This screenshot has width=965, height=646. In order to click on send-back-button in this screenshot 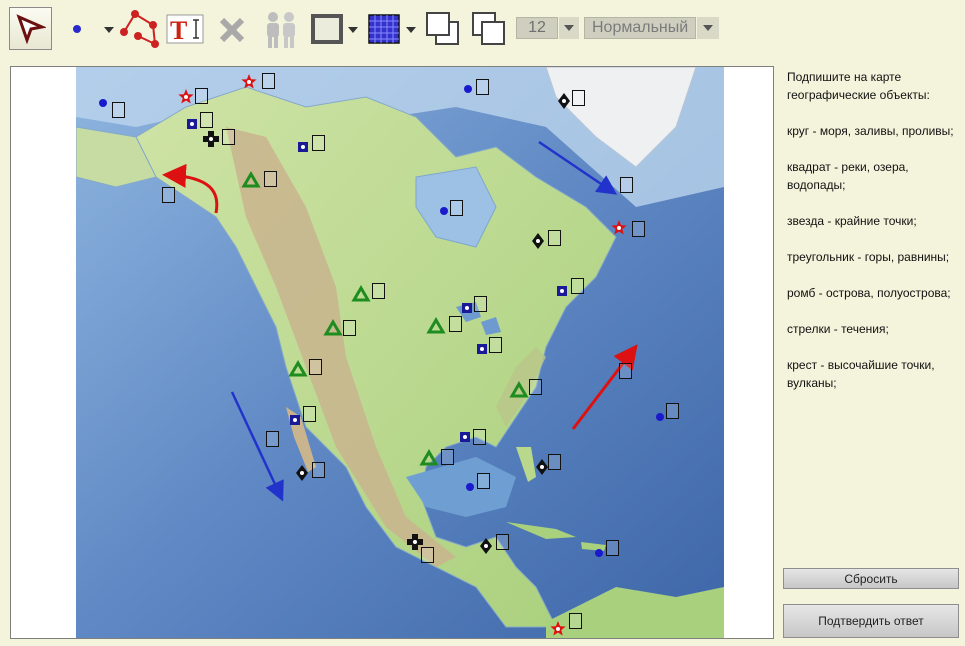, I will do `click(489, 29)`.